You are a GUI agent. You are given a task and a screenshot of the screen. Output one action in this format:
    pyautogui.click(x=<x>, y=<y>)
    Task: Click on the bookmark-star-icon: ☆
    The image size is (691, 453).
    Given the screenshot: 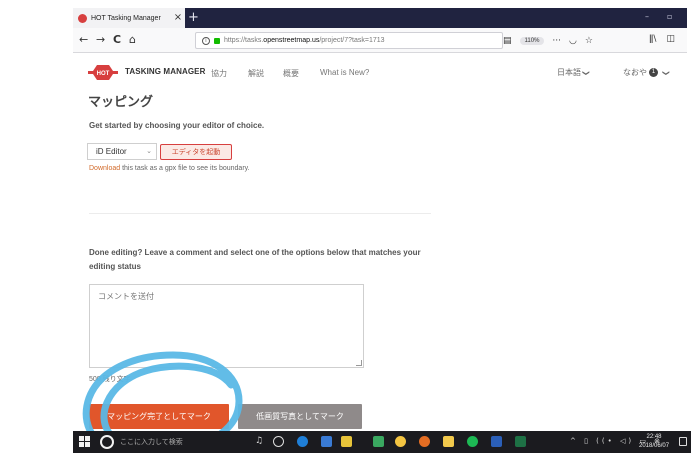 What is the action you would take?
    pyautogui.click(x=589, y=41)
    